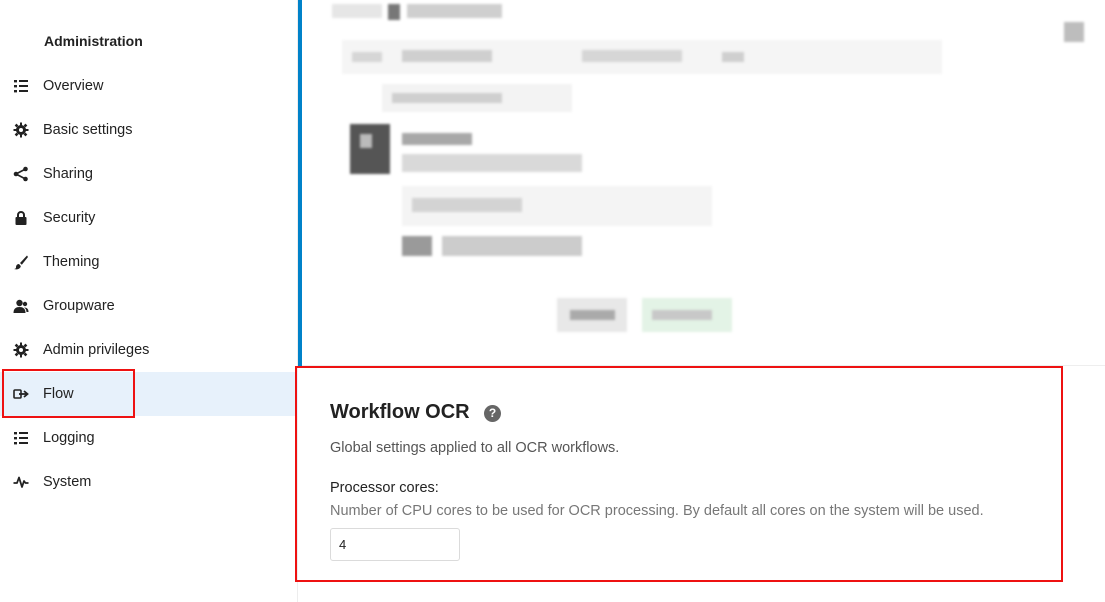  I want to click on sidebar-item-label: Basic settings, so click(88, 130).